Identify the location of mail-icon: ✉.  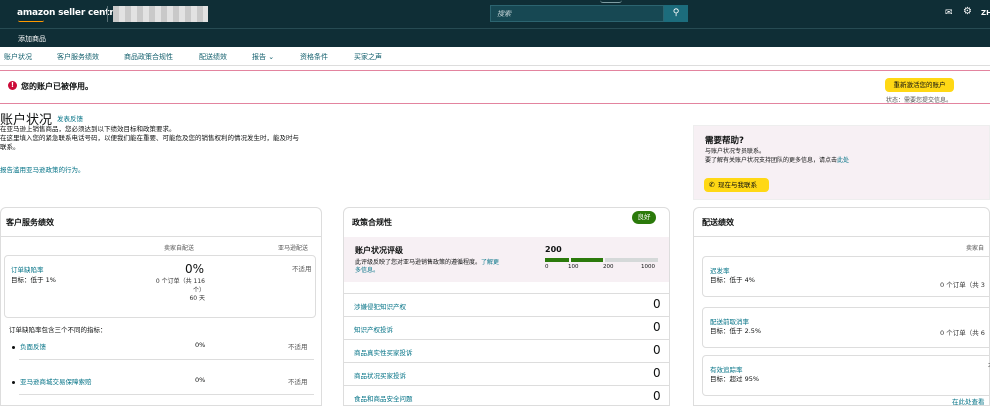
(949, 13).